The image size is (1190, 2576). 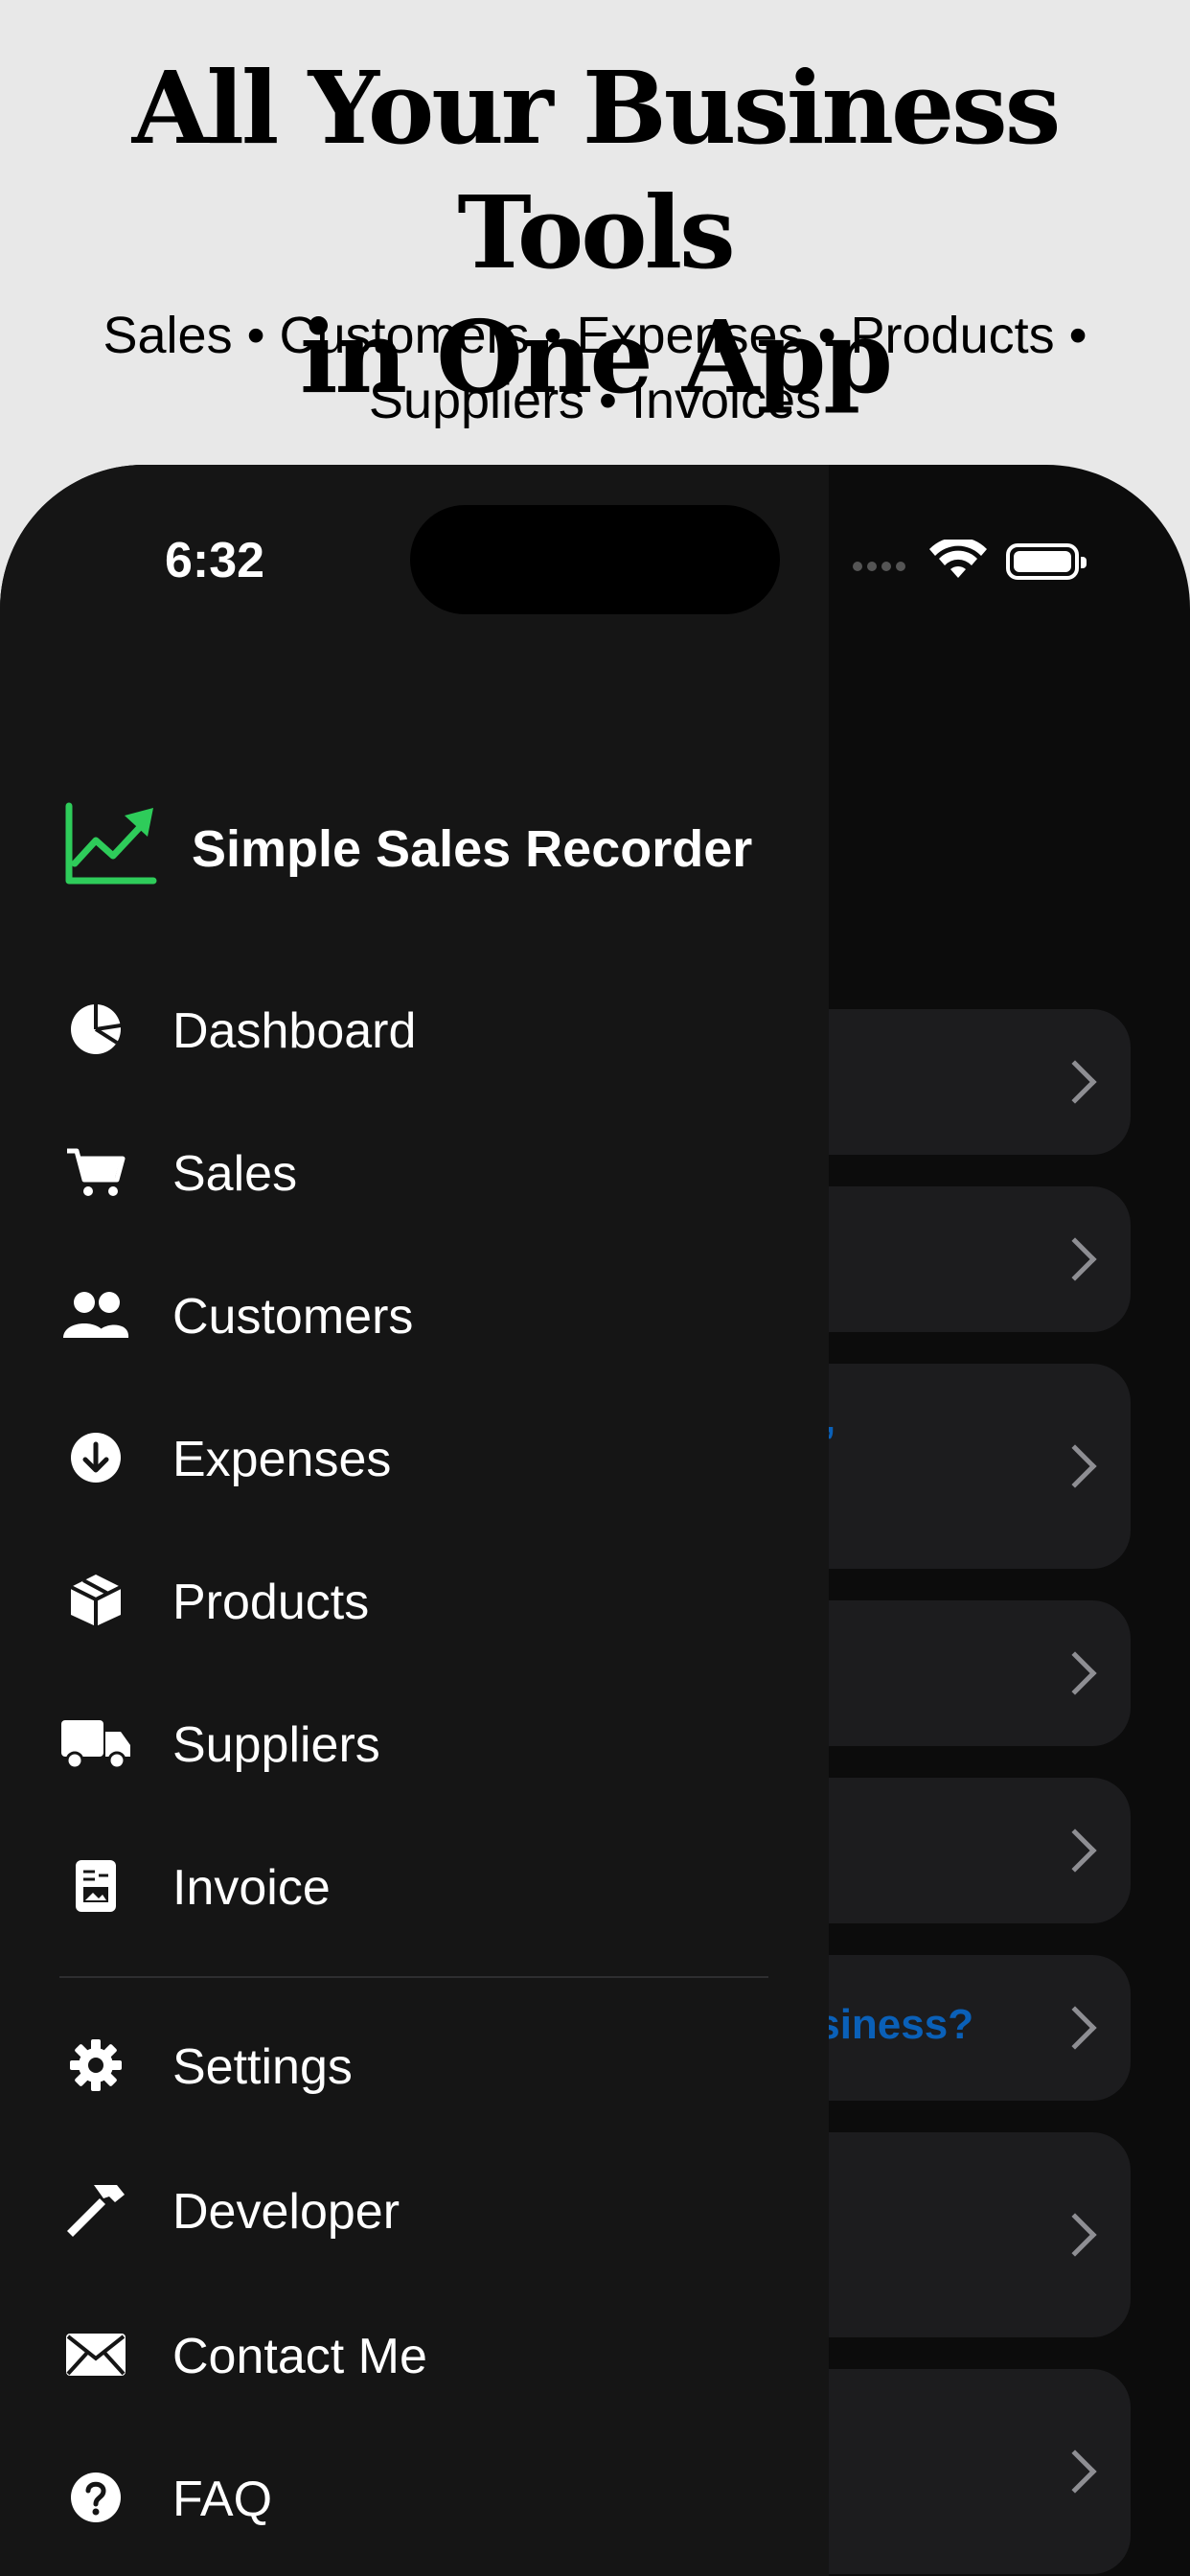 What do you see at coordinates (295, 1031) in the screenshot?
I see `menu-item-label: Dashboard` at bounding box center [295, 1031].